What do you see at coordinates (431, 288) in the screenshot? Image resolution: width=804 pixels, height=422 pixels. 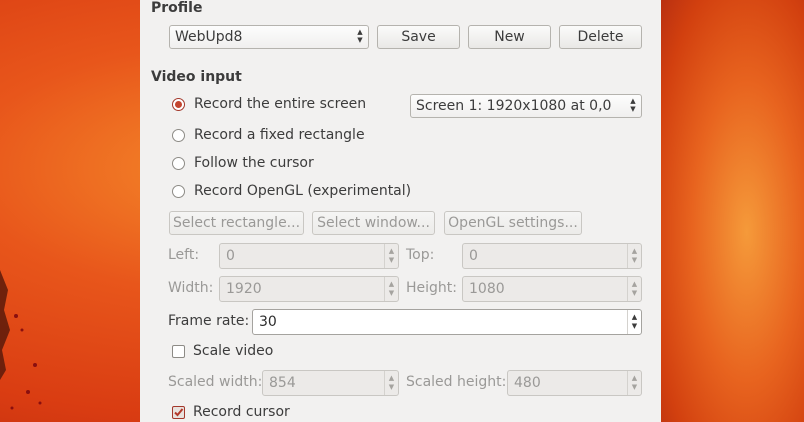 I see `height-label: Height:` at bounding box center [431, 288].